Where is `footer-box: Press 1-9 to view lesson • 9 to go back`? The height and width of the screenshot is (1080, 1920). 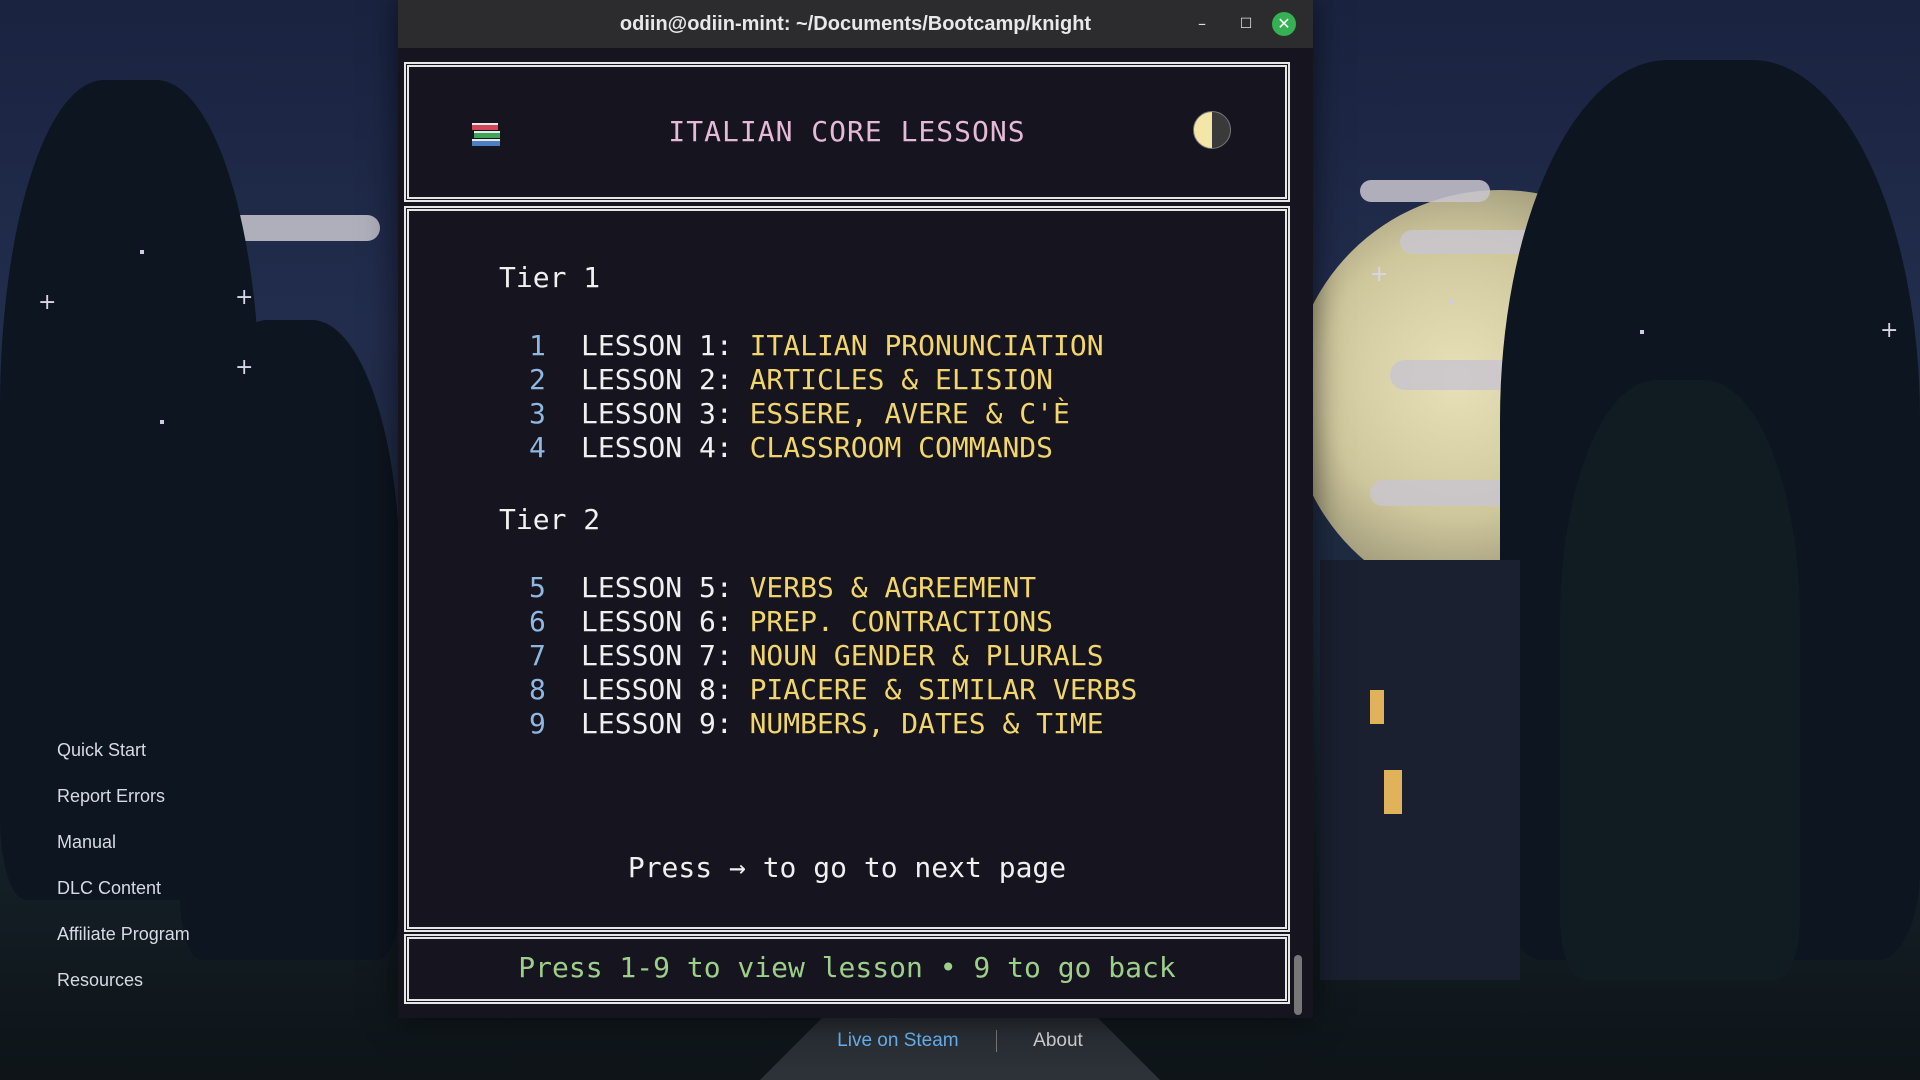 footer-box: Press 1-9 to view lesson • 9 to go back is located at coordinates (847, 969).